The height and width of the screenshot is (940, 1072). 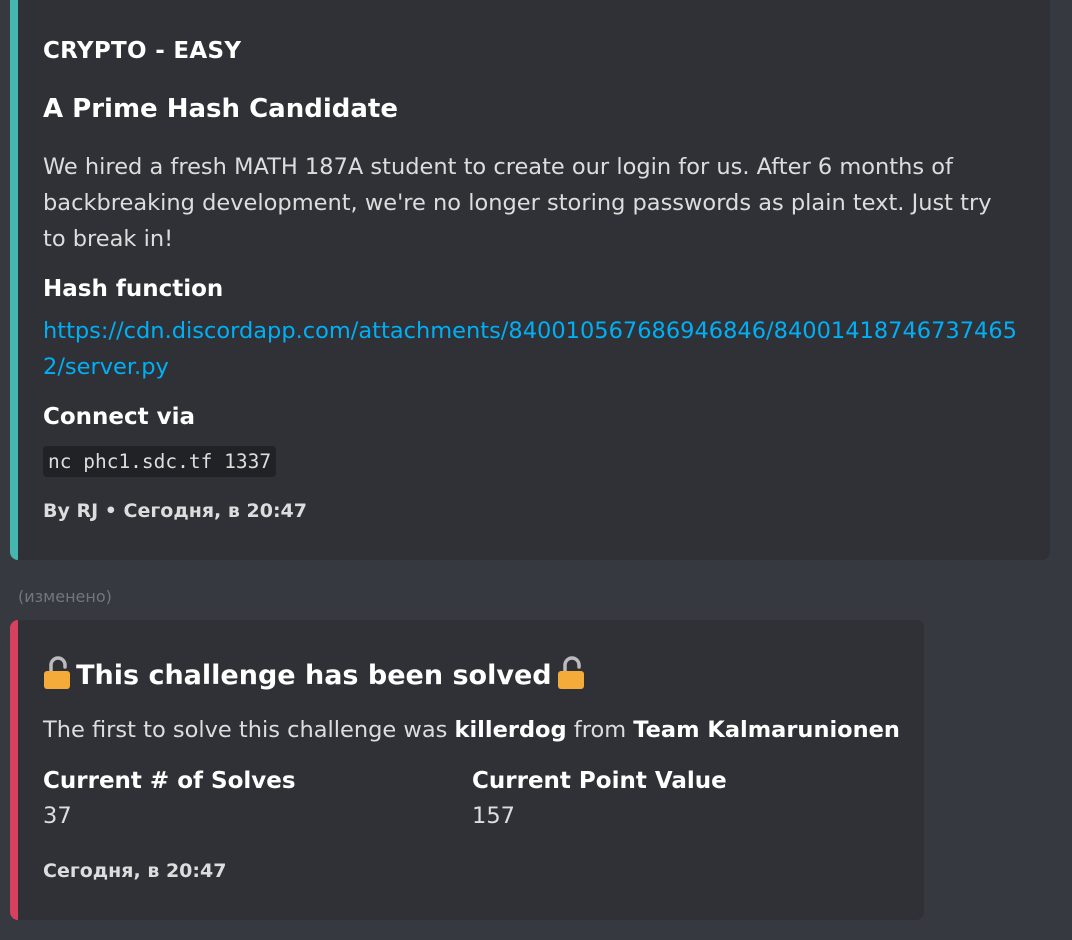 I want to click on team-name: Team Kalmarunionen, so click(x=766, y=730).